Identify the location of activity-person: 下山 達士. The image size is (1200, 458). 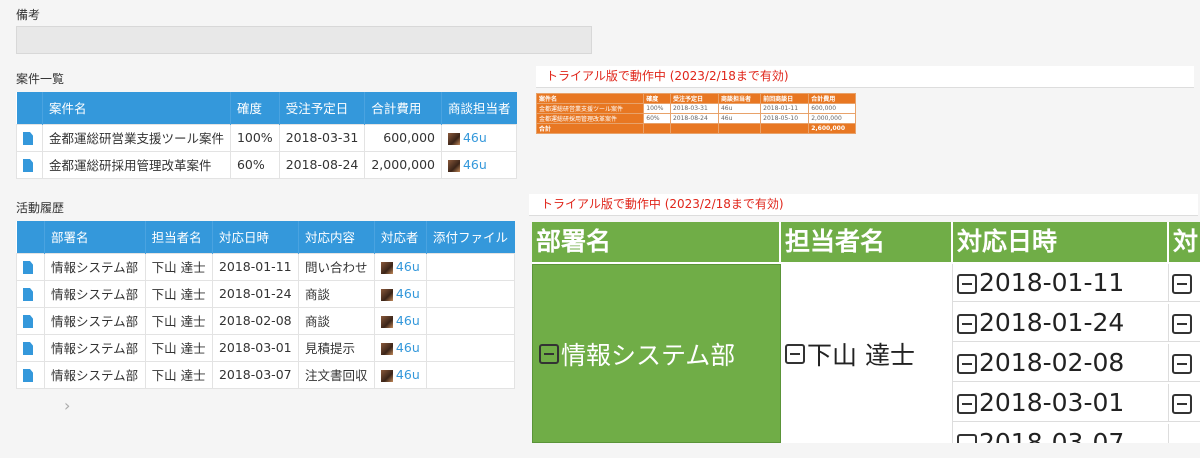
(178, 374).